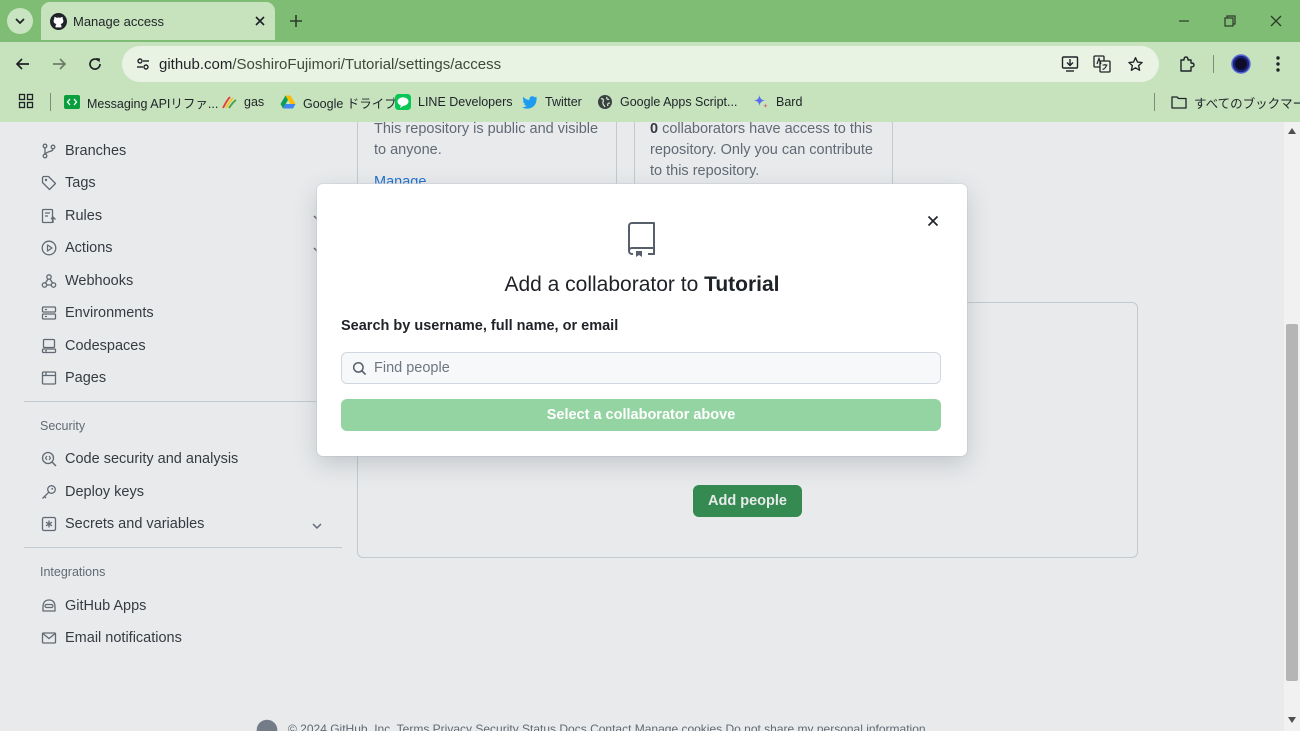 This screenshot has height=731, width=1300. I want to click on search-label: Search by username, full name, or email, so click(480, 326).